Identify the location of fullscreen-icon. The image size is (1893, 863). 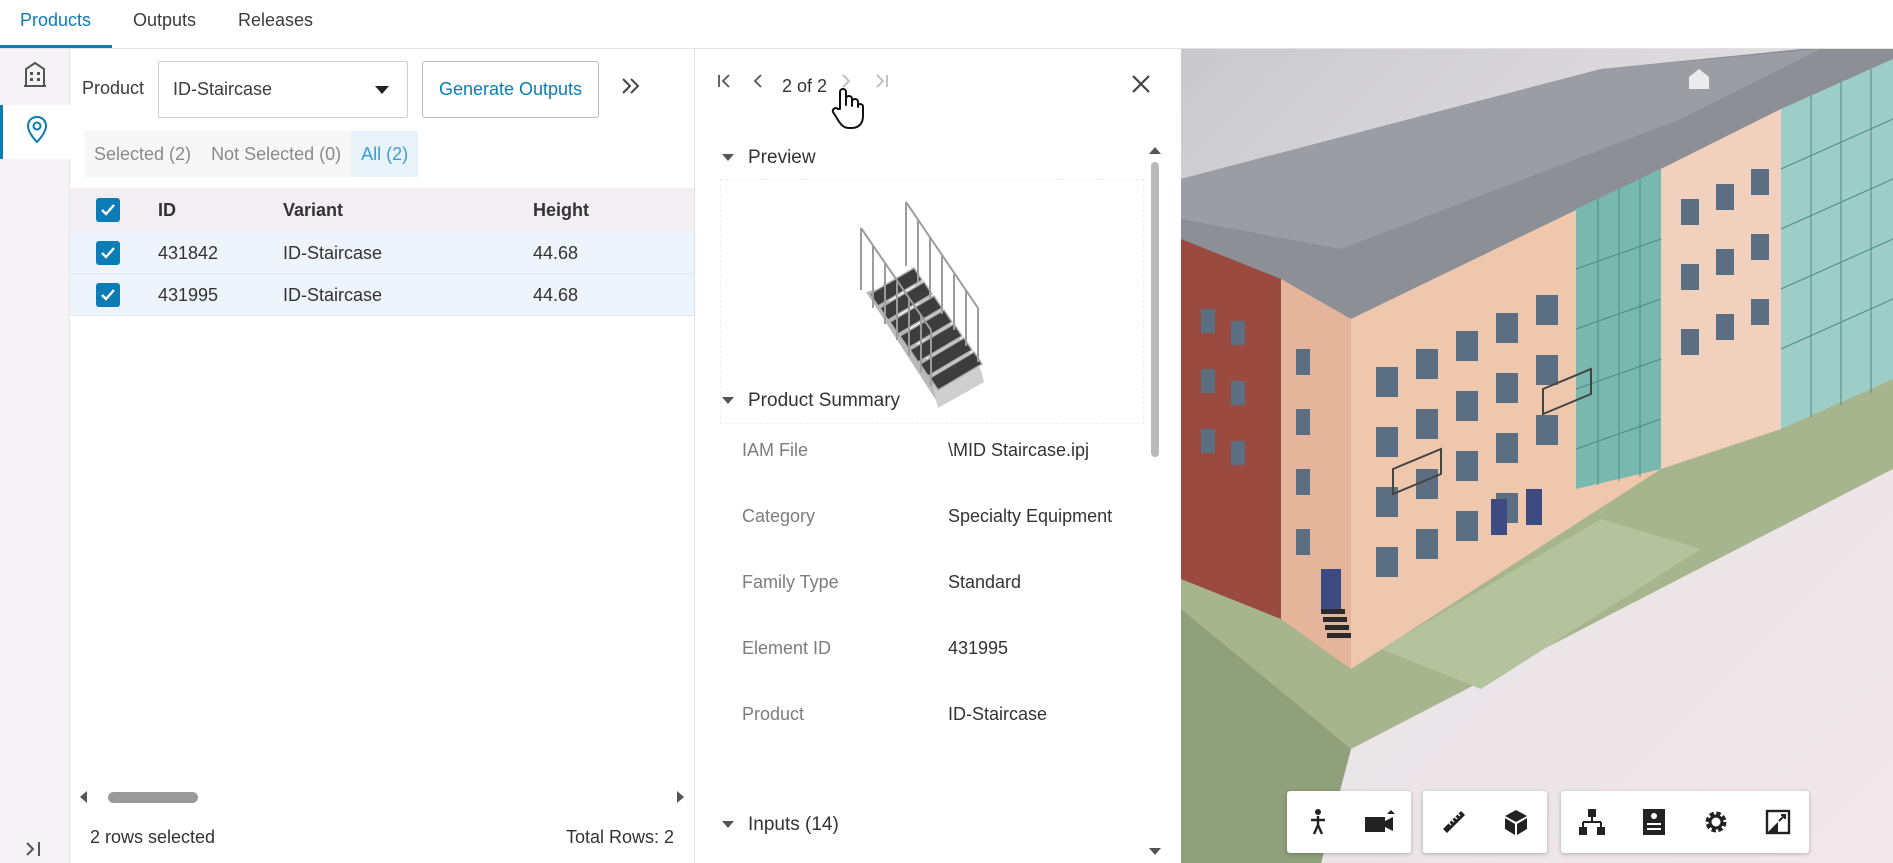
(1778, 822).